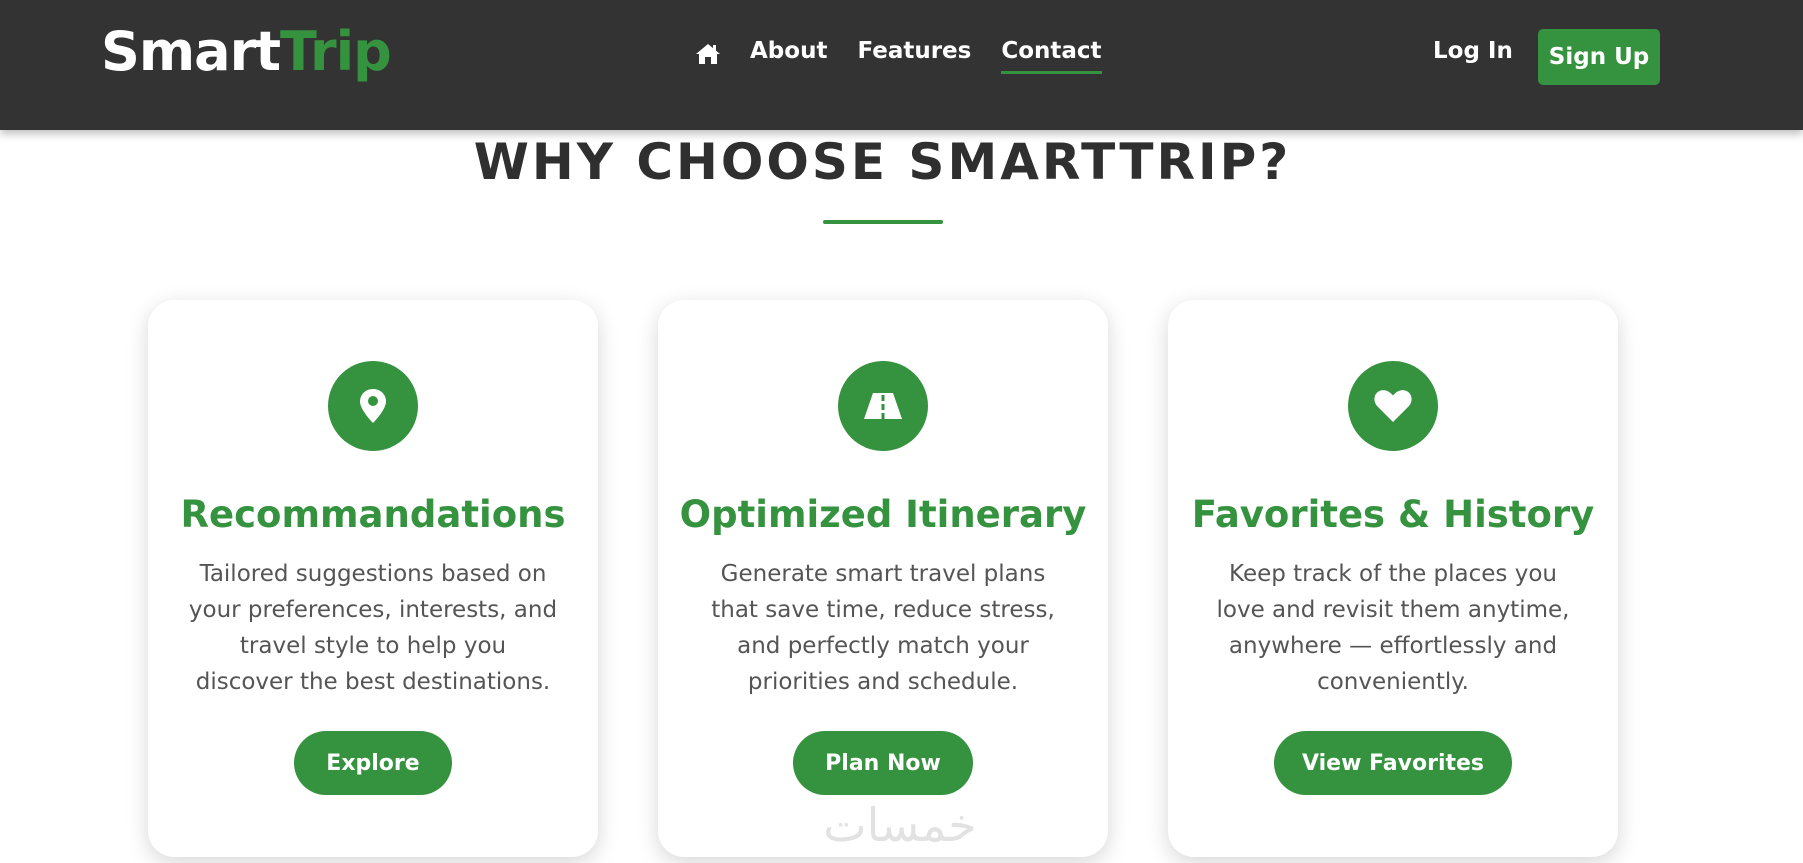  I want to click on map-pin-icon, so click(373, 406).